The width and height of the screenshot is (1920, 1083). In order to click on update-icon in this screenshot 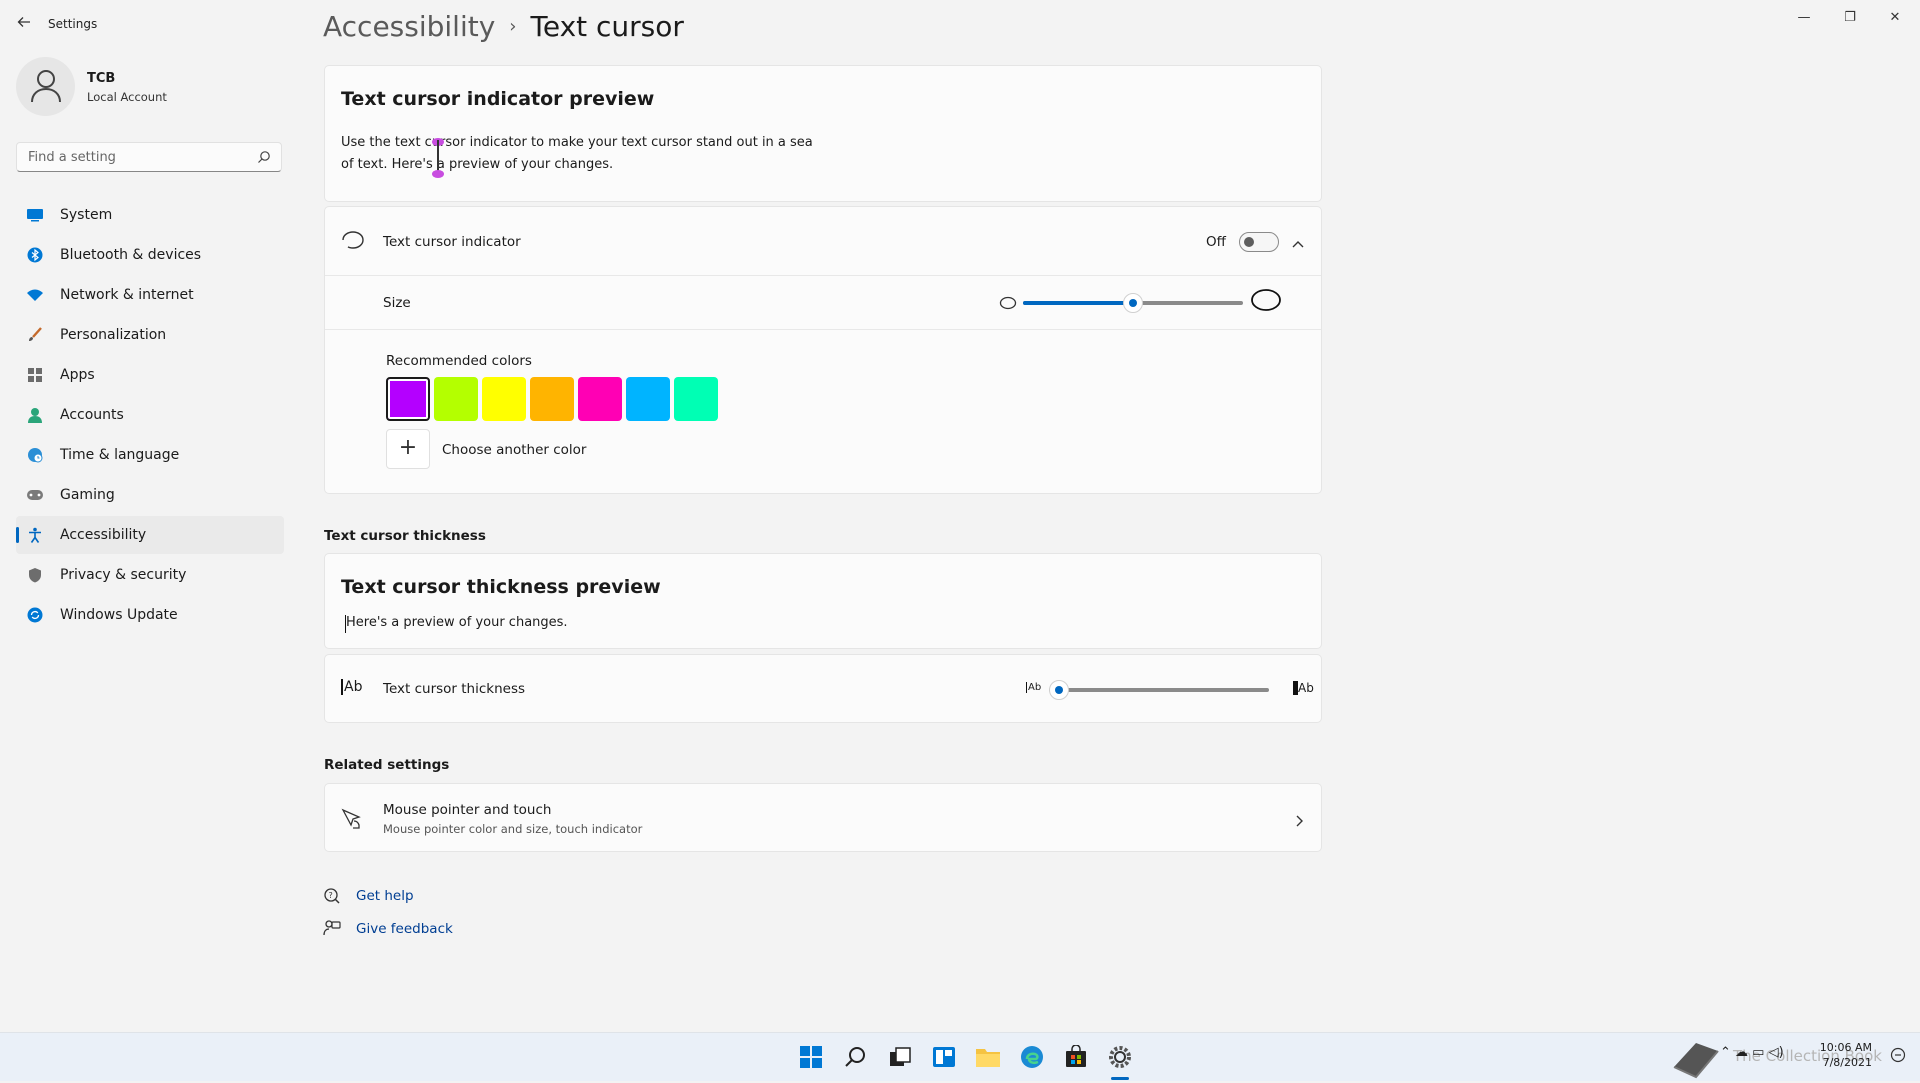, I will do `click(35, 615)`.